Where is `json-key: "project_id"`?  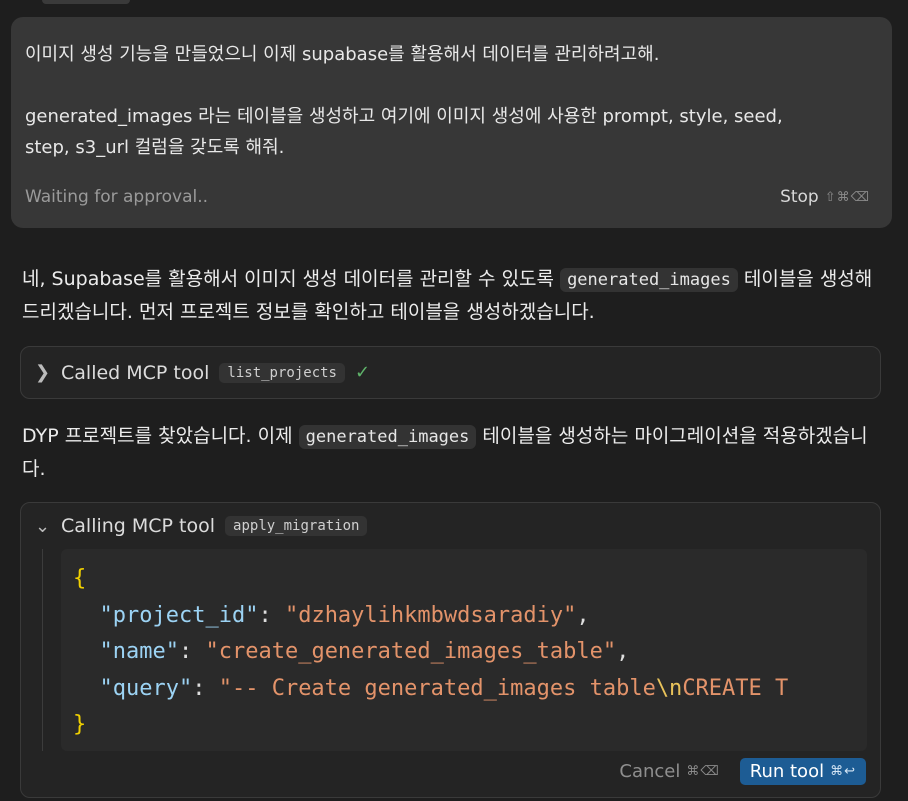 json-key: "project_id" is located at coordinates (179, 615).